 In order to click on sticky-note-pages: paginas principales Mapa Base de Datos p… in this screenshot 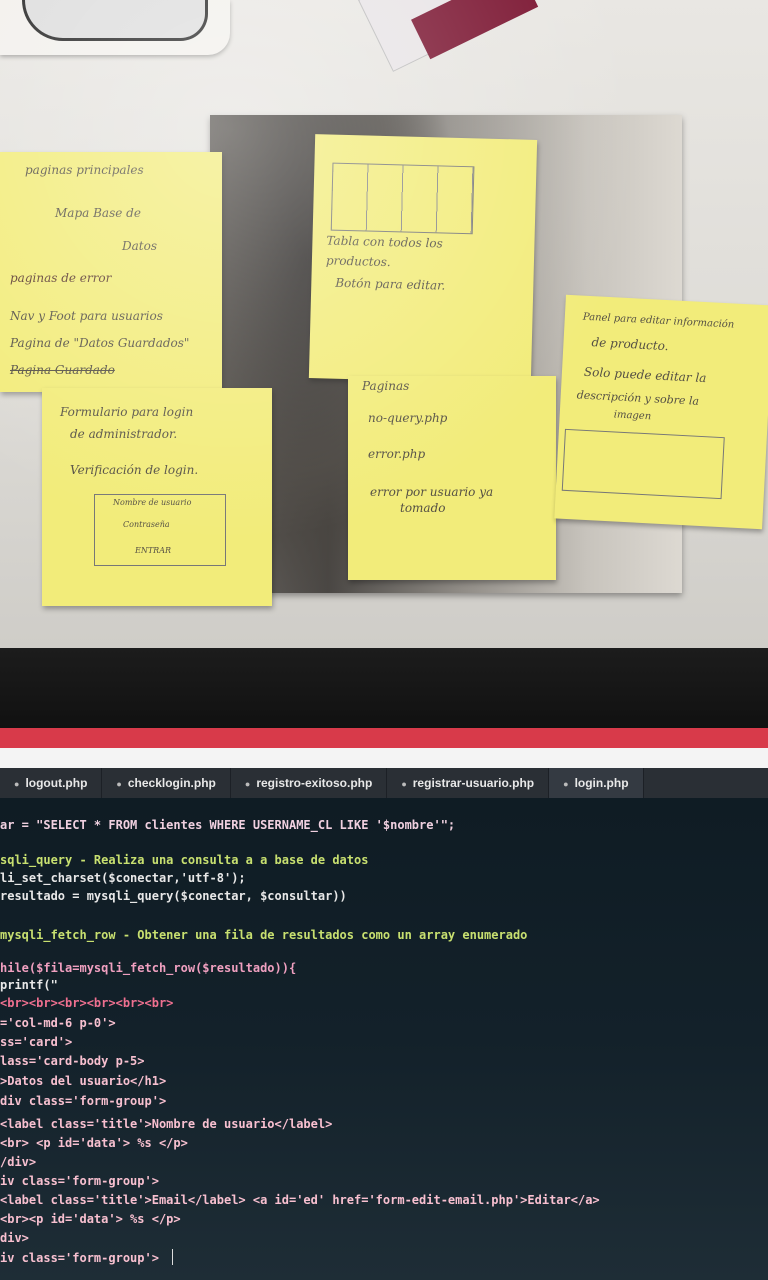, I will do `click(111, 272)`.